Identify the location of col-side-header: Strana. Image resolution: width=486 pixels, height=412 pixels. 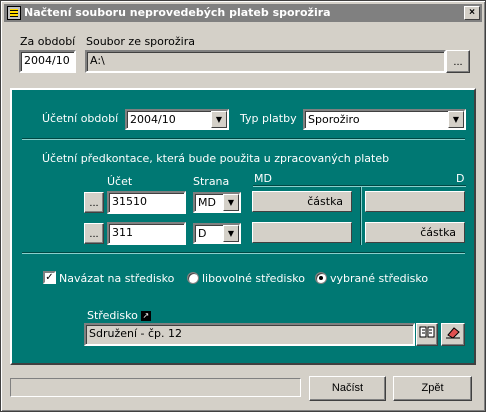
(211, 181).